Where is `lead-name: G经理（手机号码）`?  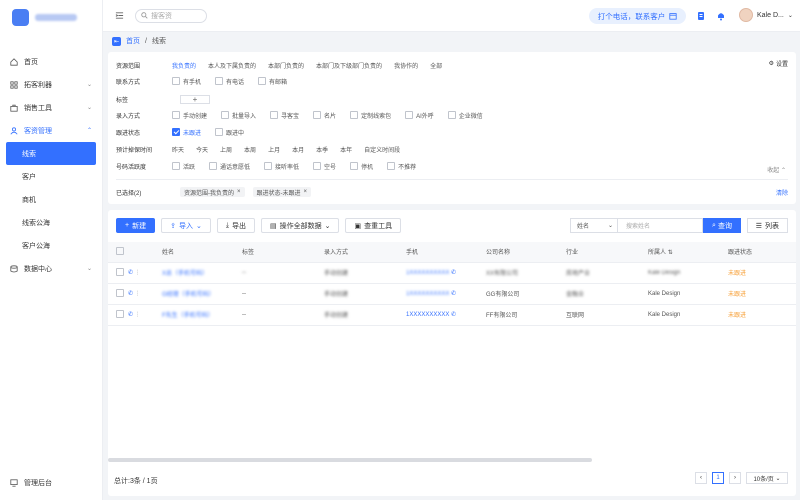
lead-name: G经理（手机号码） is located at coordinates (202, 294).